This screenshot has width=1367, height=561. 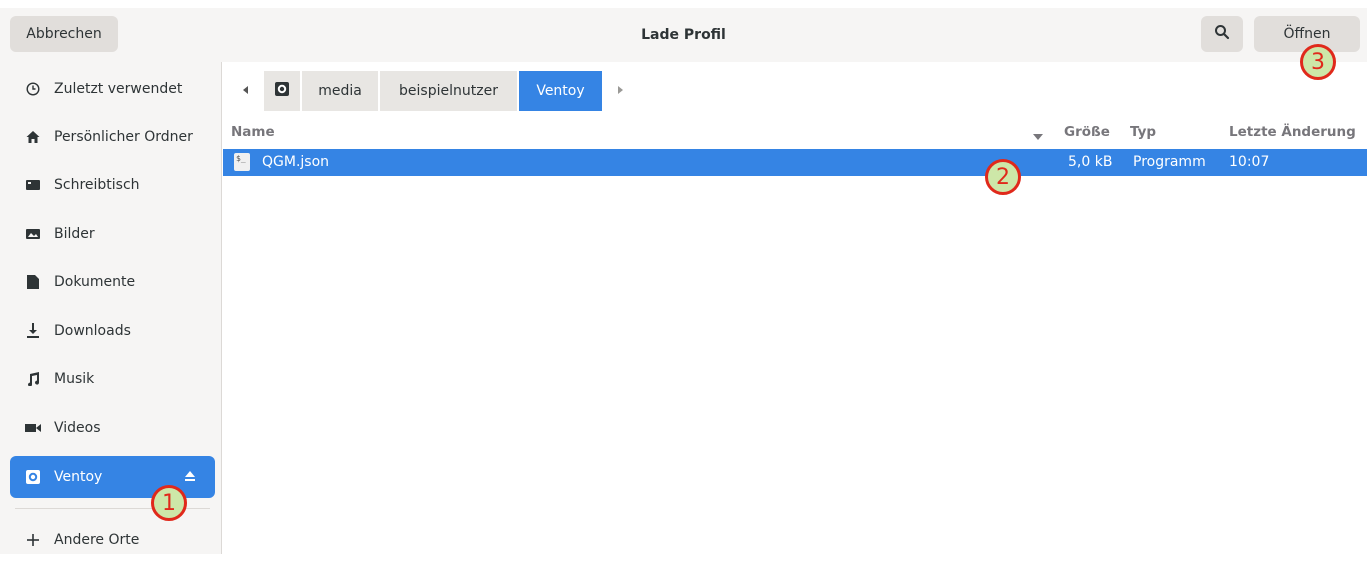 I want to click on sidebar-item-other-locations: Andere Orte, so click(x=112, y=540).